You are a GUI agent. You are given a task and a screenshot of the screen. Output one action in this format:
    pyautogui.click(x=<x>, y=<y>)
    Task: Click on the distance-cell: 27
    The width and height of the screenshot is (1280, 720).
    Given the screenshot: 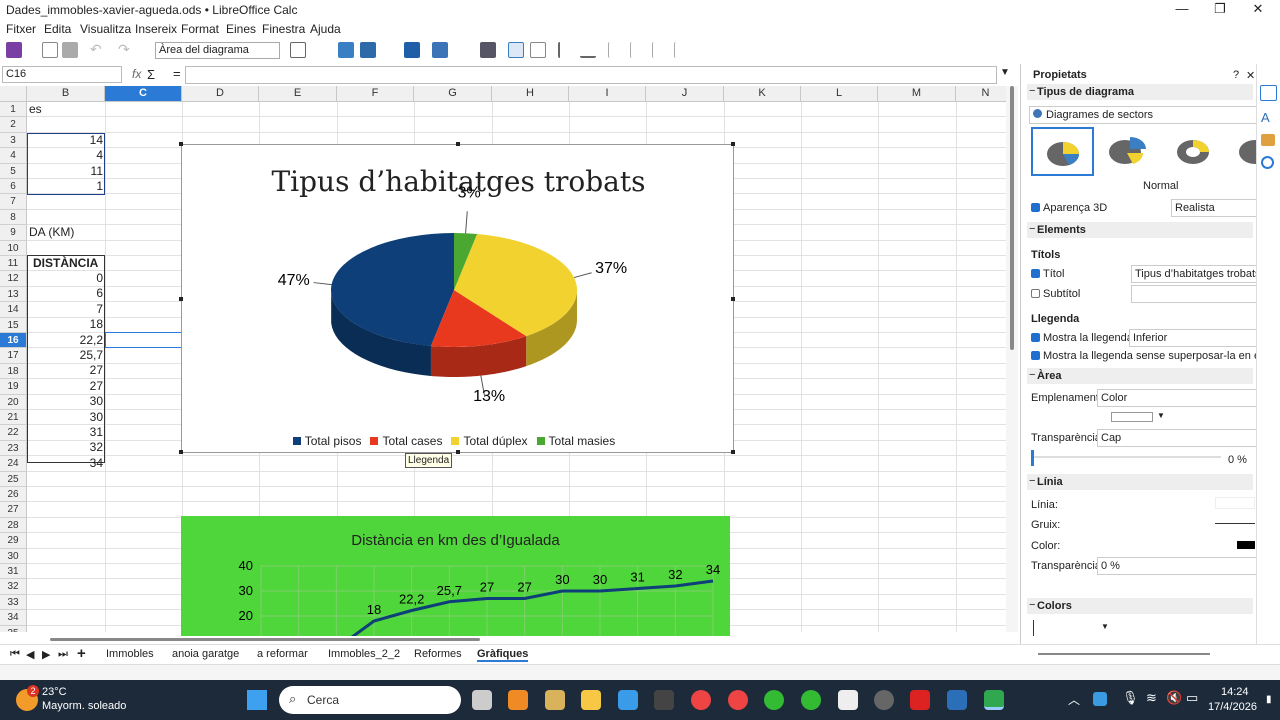 What is the action you would take?
    pyautogui.click(x=71, y=386)
    